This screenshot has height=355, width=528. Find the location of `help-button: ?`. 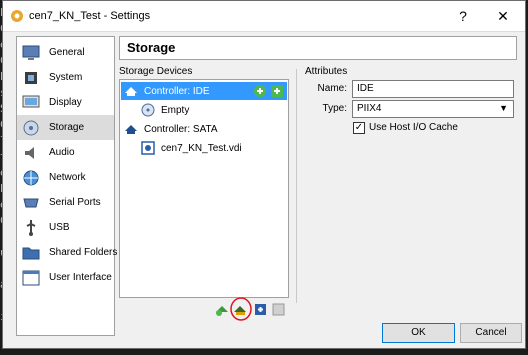

help-button: ? is located at coordinates (463, 16).